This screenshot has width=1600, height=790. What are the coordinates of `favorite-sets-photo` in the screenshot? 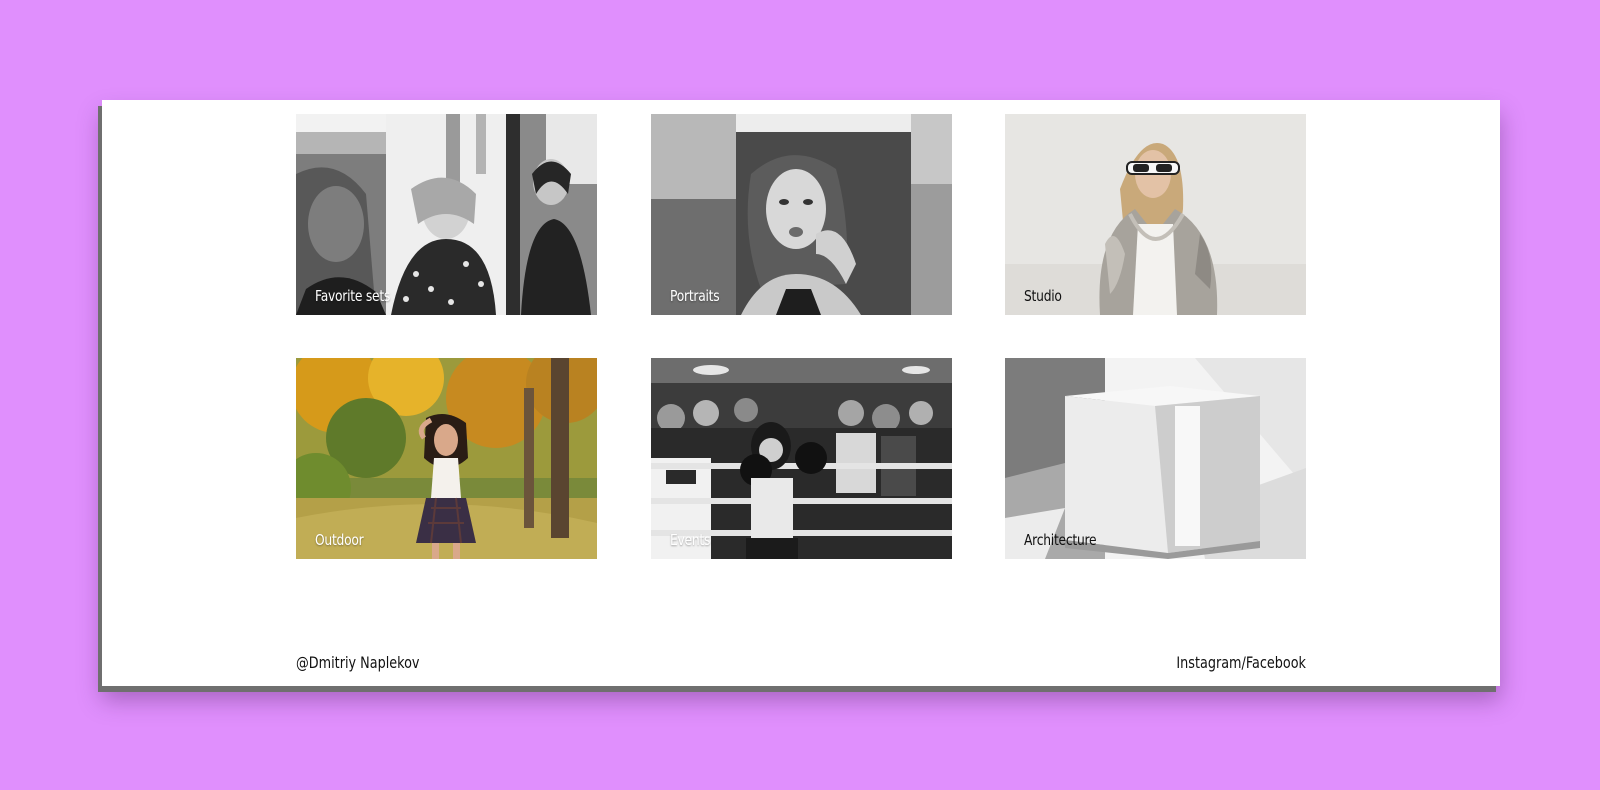 It's located at (446, 214).